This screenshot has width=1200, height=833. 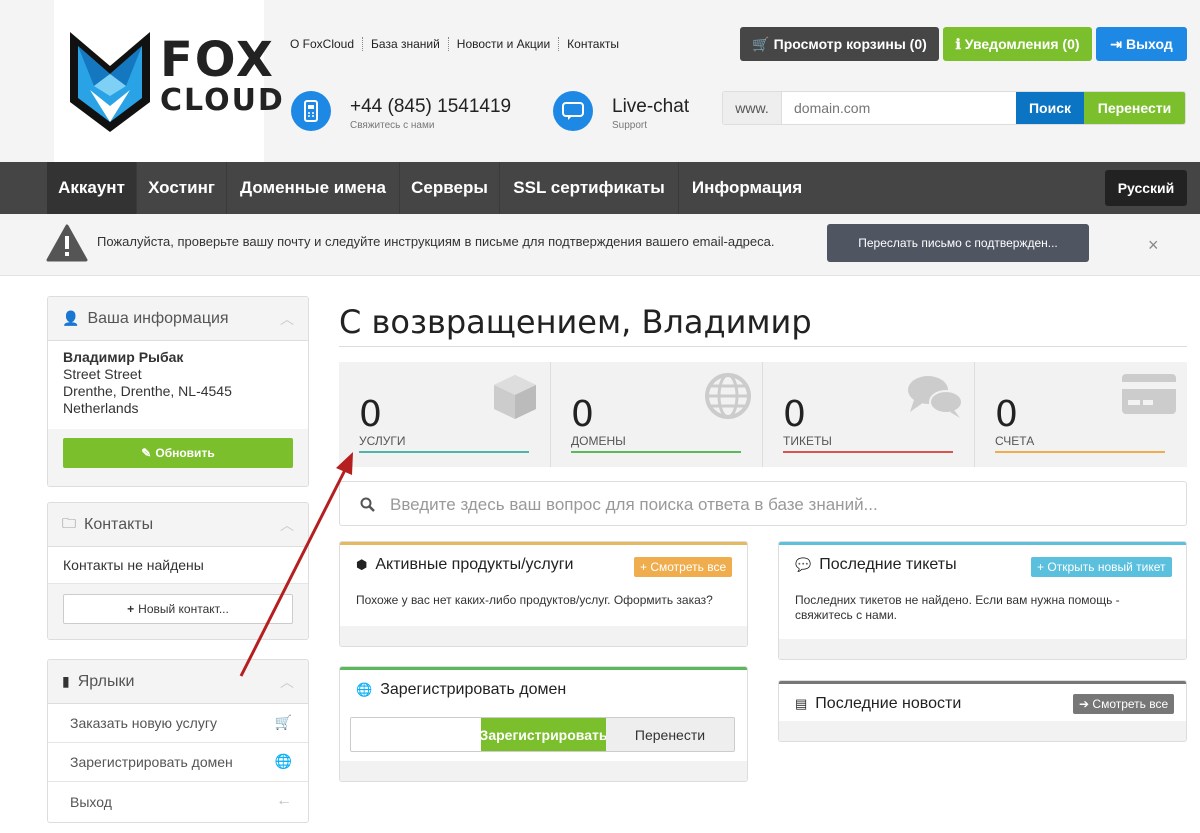 What do you see at coordinates (178, 762) in the screenshot?
I see `shortcut-register-domain: Зарегистрировать домен 🌐` at bounding box center [178, 762].